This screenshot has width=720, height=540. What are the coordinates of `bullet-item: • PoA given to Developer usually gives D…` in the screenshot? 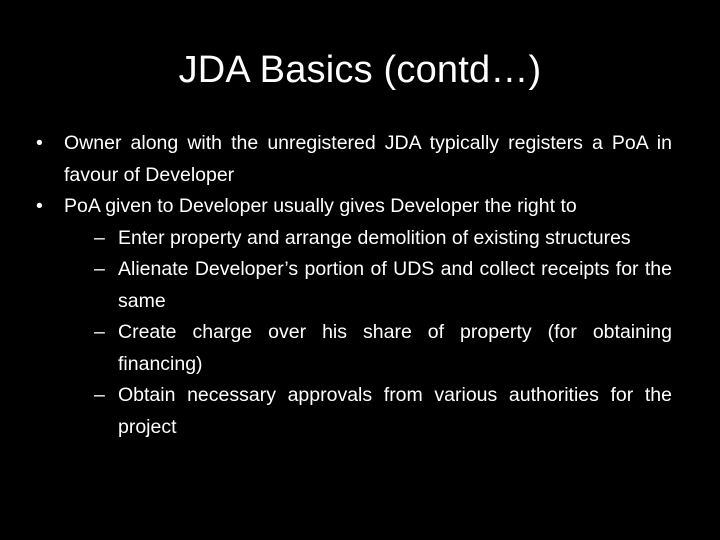 It's located at (354, 207).